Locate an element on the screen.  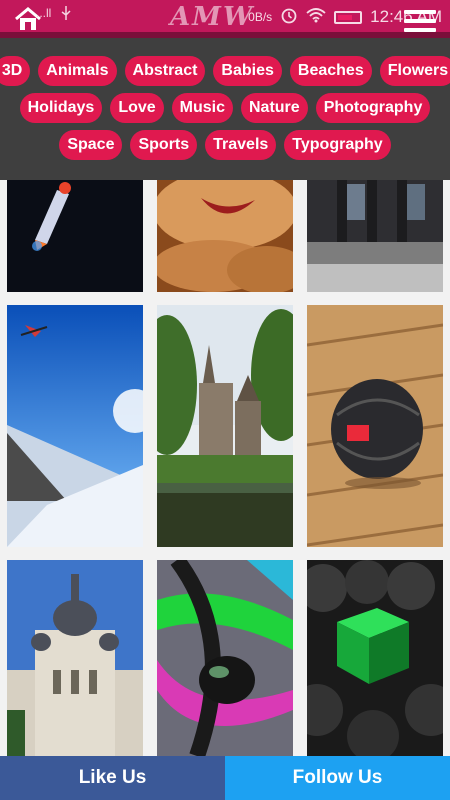
category-row-3: Space Sports Travels Typography is located at coordinates (225, 145).